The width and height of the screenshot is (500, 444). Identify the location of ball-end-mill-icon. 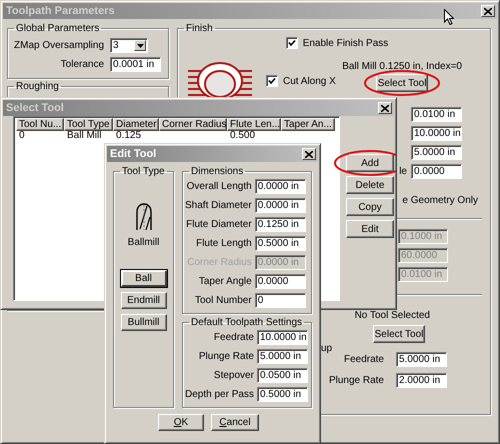
(143, 217).